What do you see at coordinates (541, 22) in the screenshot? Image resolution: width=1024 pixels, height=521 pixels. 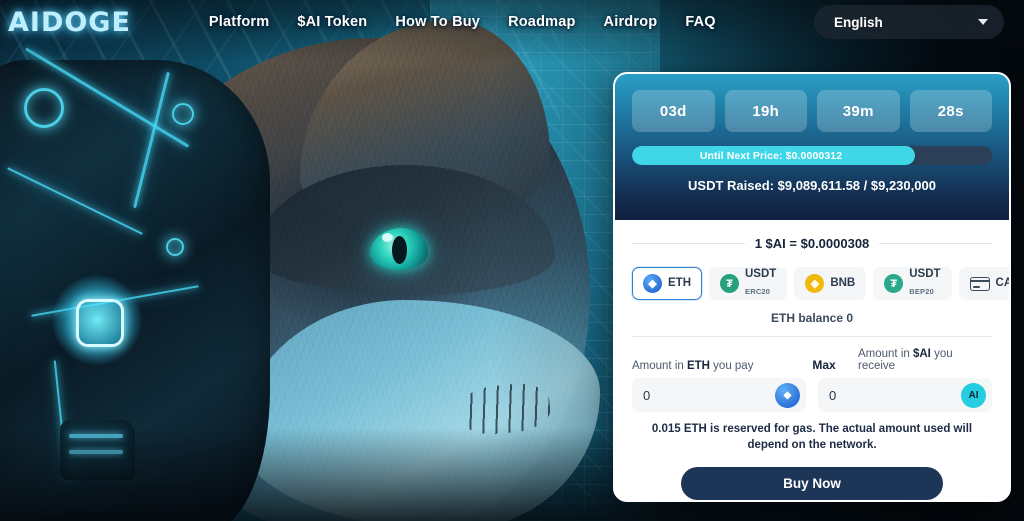 I see `nav-roadmap: Roadmap` at bounding box center [541, 22].